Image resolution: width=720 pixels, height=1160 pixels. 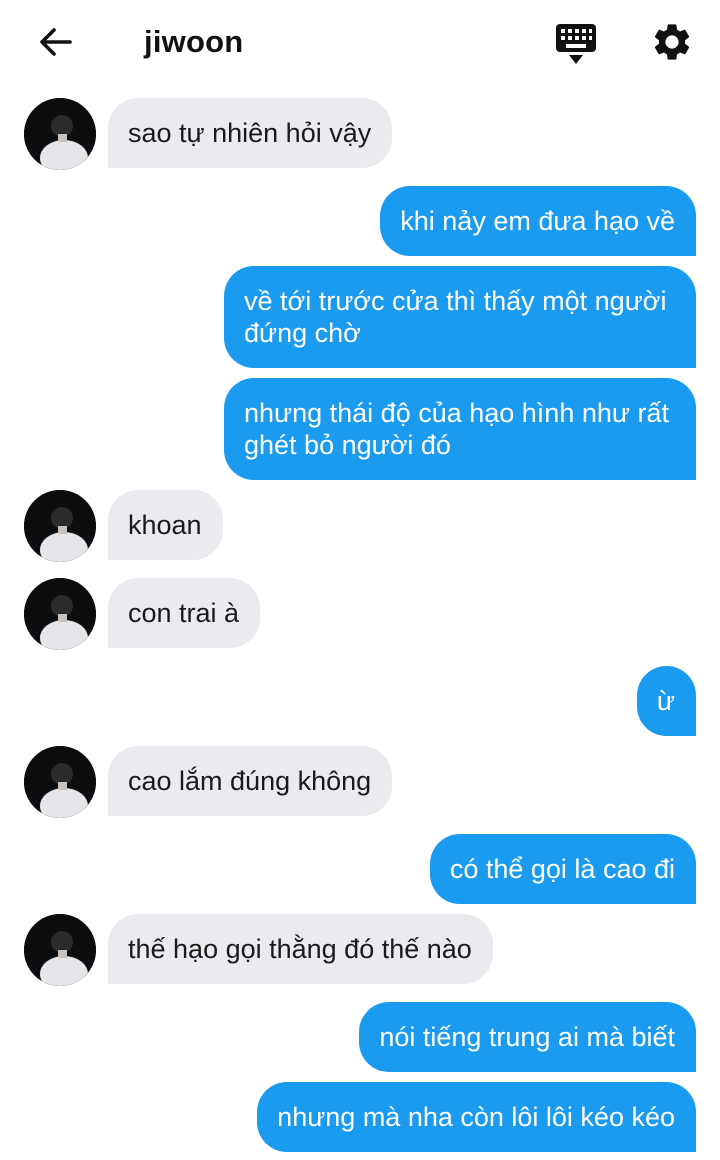 I want to click on message-bubble-outgoing: nhưng mà nha còn lôi lôi kéo kéo, so click(x=476, y=1117).